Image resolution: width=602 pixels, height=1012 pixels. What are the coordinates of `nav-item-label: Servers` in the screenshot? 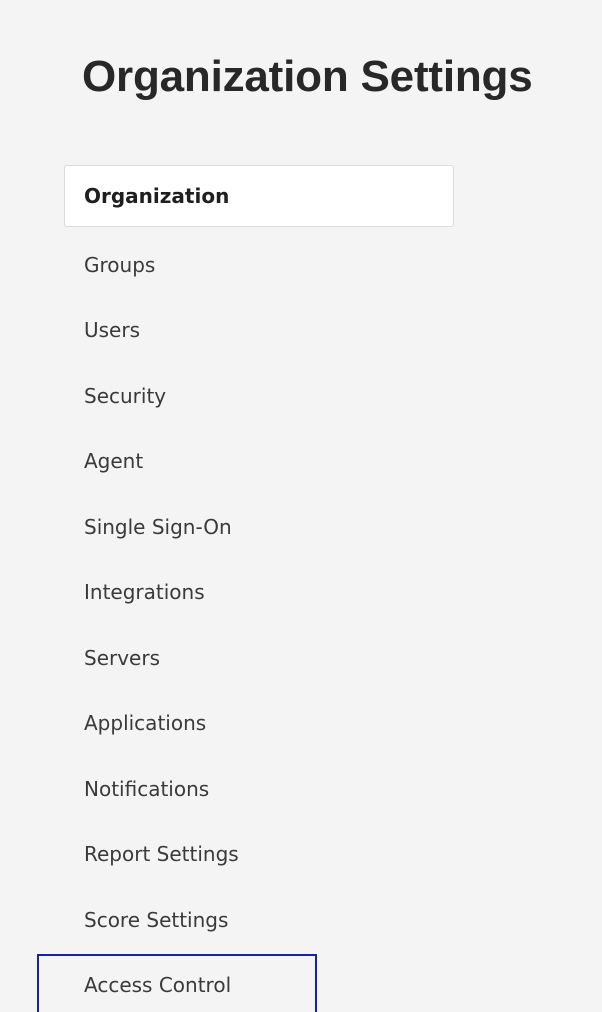 It's located at (122, 658).